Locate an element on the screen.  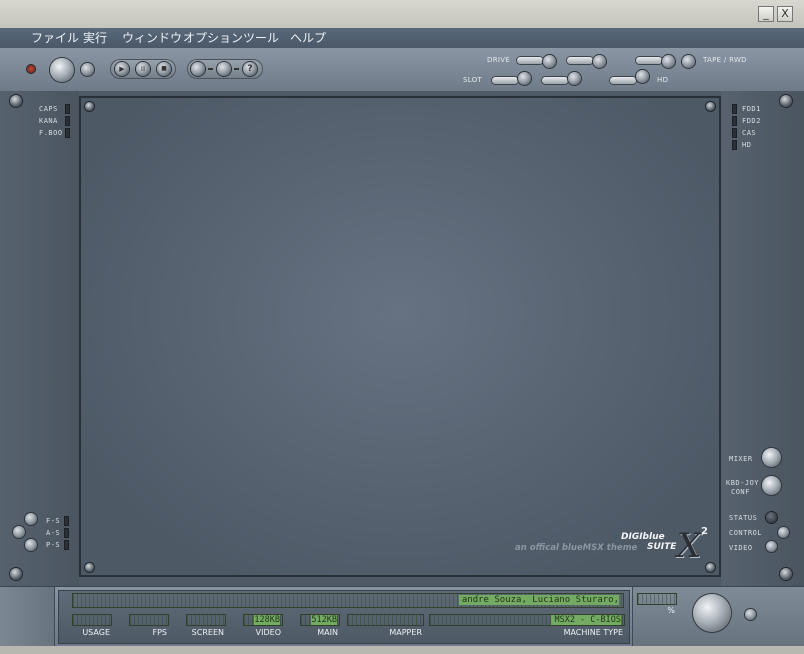
right-panel is located at coordinates (762, 338).